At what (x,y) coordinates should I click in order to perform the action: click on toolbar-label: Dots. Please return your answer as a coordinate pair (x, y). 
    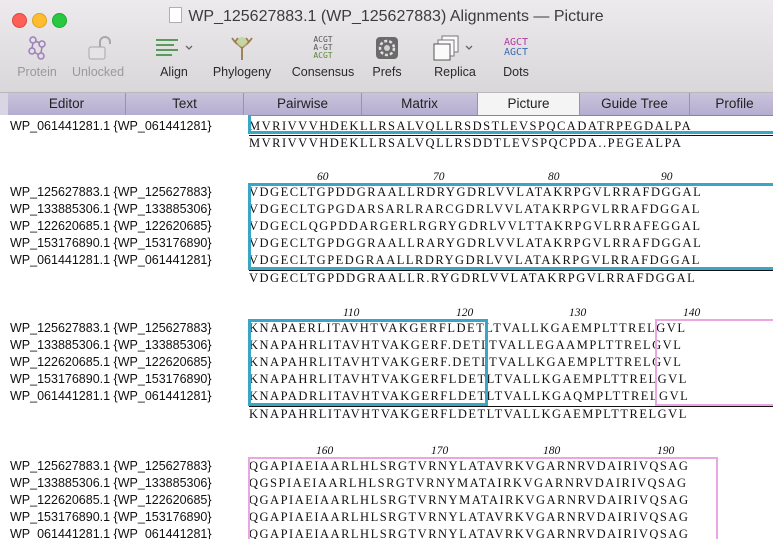
    Looking at the image, I should click on (516, 72).